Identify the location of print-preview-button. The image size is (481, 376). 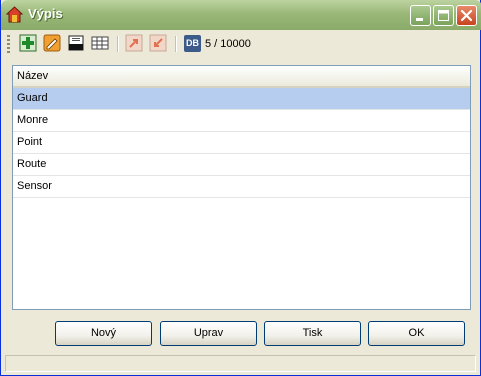
(76, 43).